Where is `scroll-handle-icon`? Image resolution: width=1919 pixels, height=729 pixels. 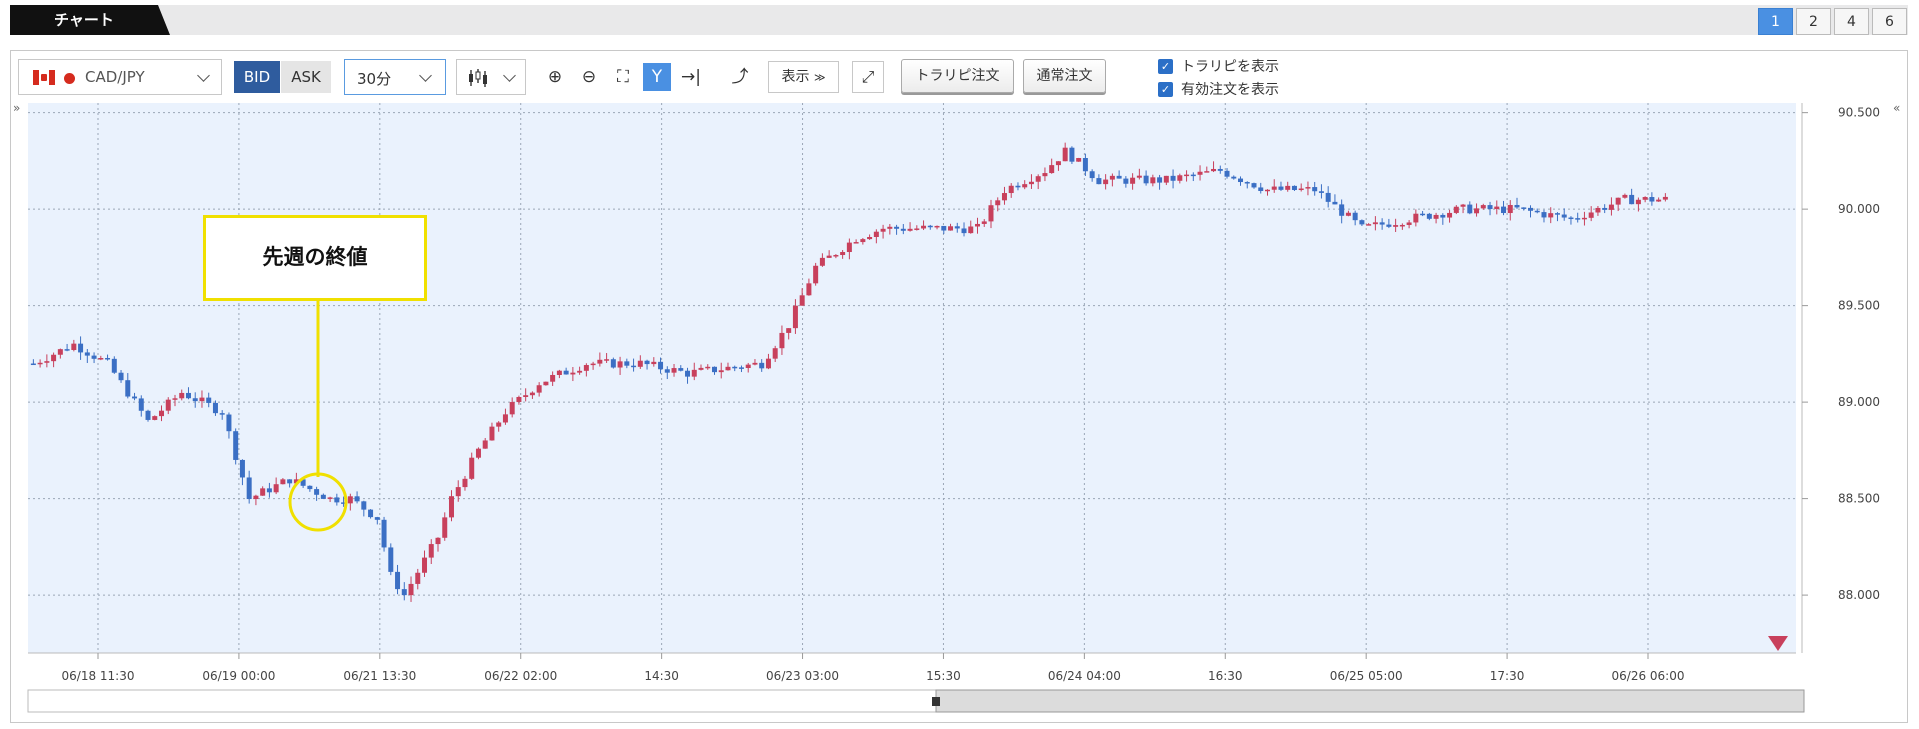
scroll-handle-icon is located at coordinates (936, 701).